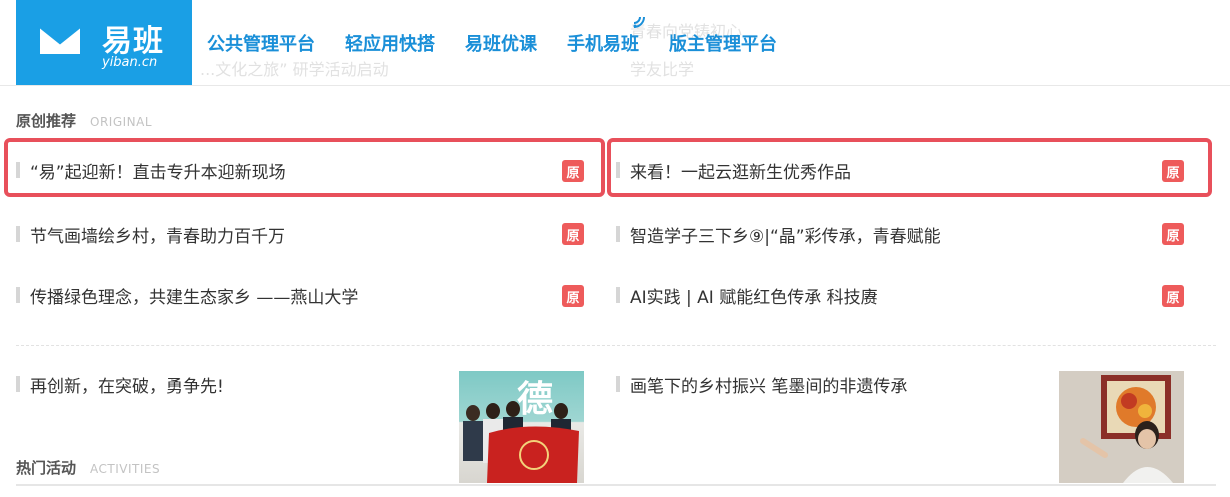 The width and height of the screenshot is (1230, 497). What do you see at coordinates (121, 122) in the screenshot?
I see `original-title-en: ORIGINAL` at bounding box center [121, 122].